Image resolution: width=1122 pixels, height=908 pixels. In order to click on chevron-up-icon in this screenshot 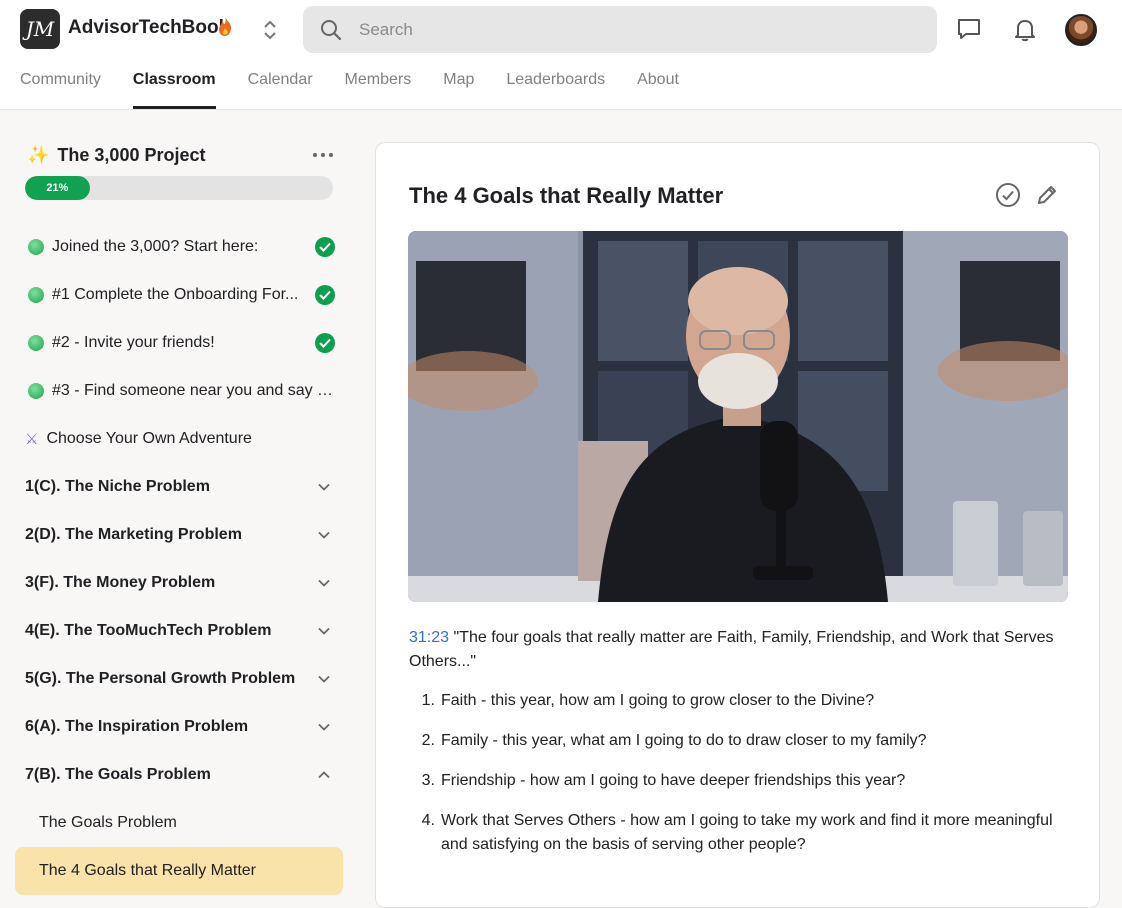, I will do `click(324, 775)`.